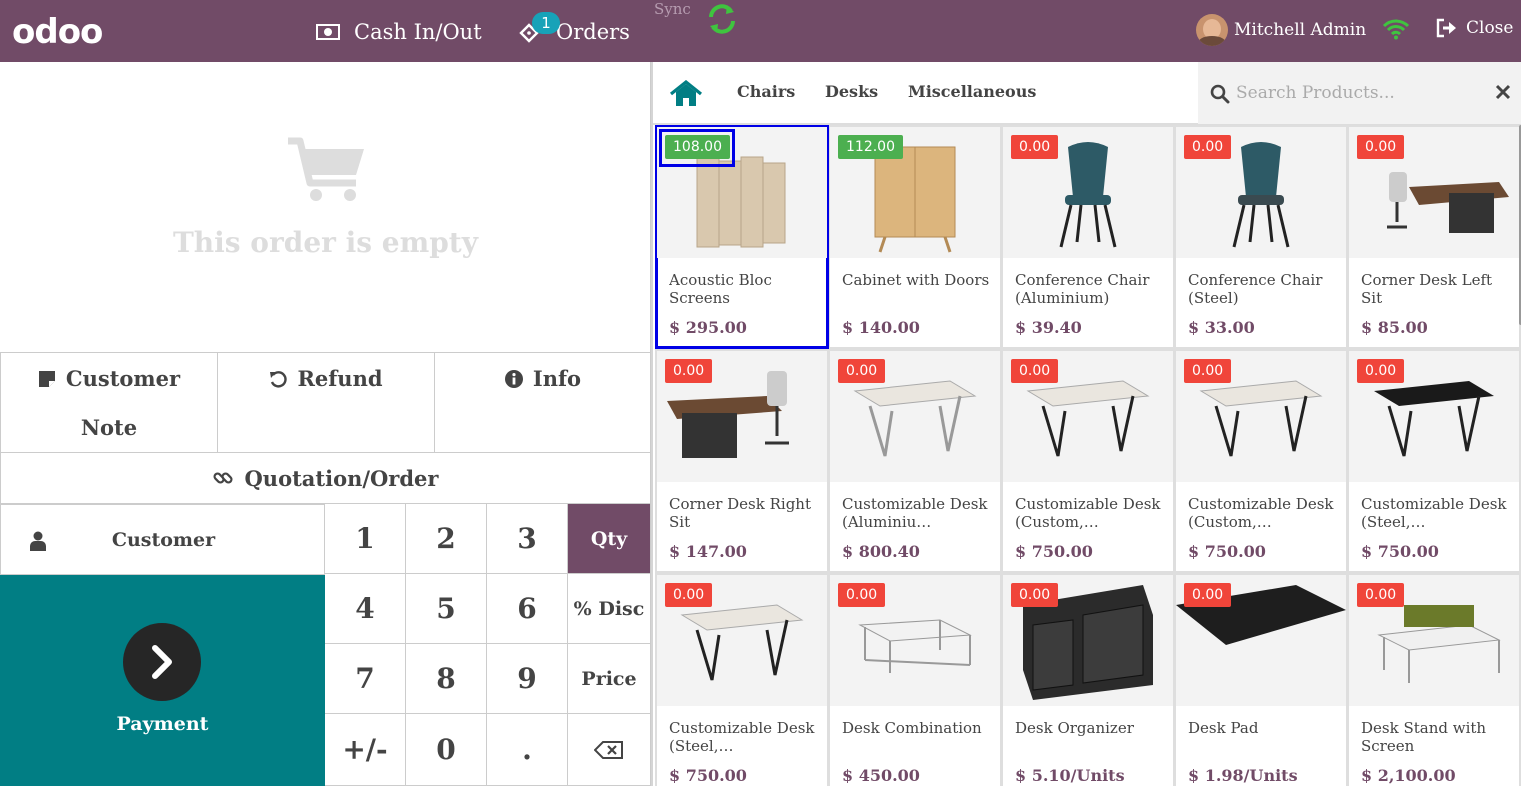 This screenshot has width=1521, height=786. I want to click on avatar, so click(1212, 30).